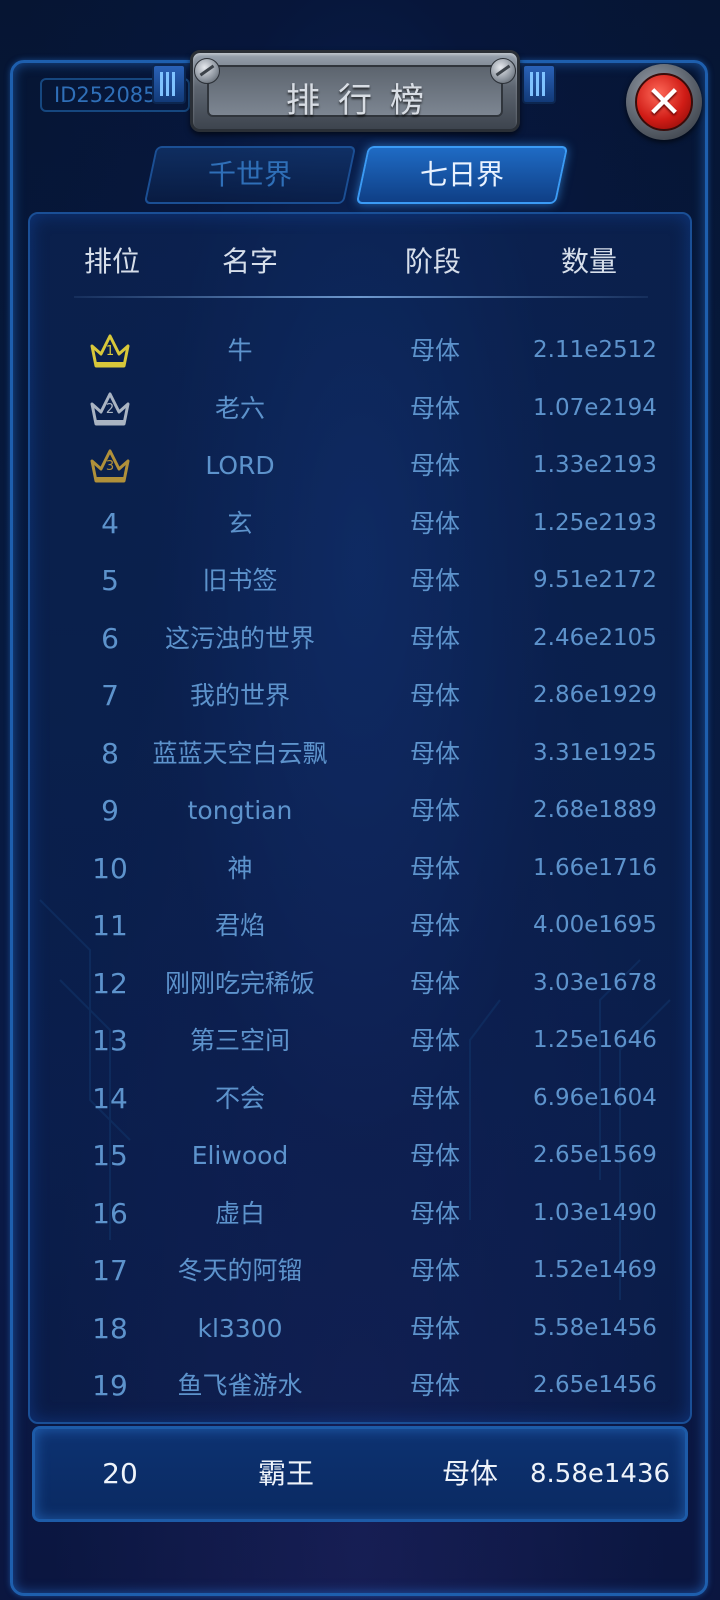 The image size is (720, 1600). I want to click on left-clip-ornament, so click(169, 84).